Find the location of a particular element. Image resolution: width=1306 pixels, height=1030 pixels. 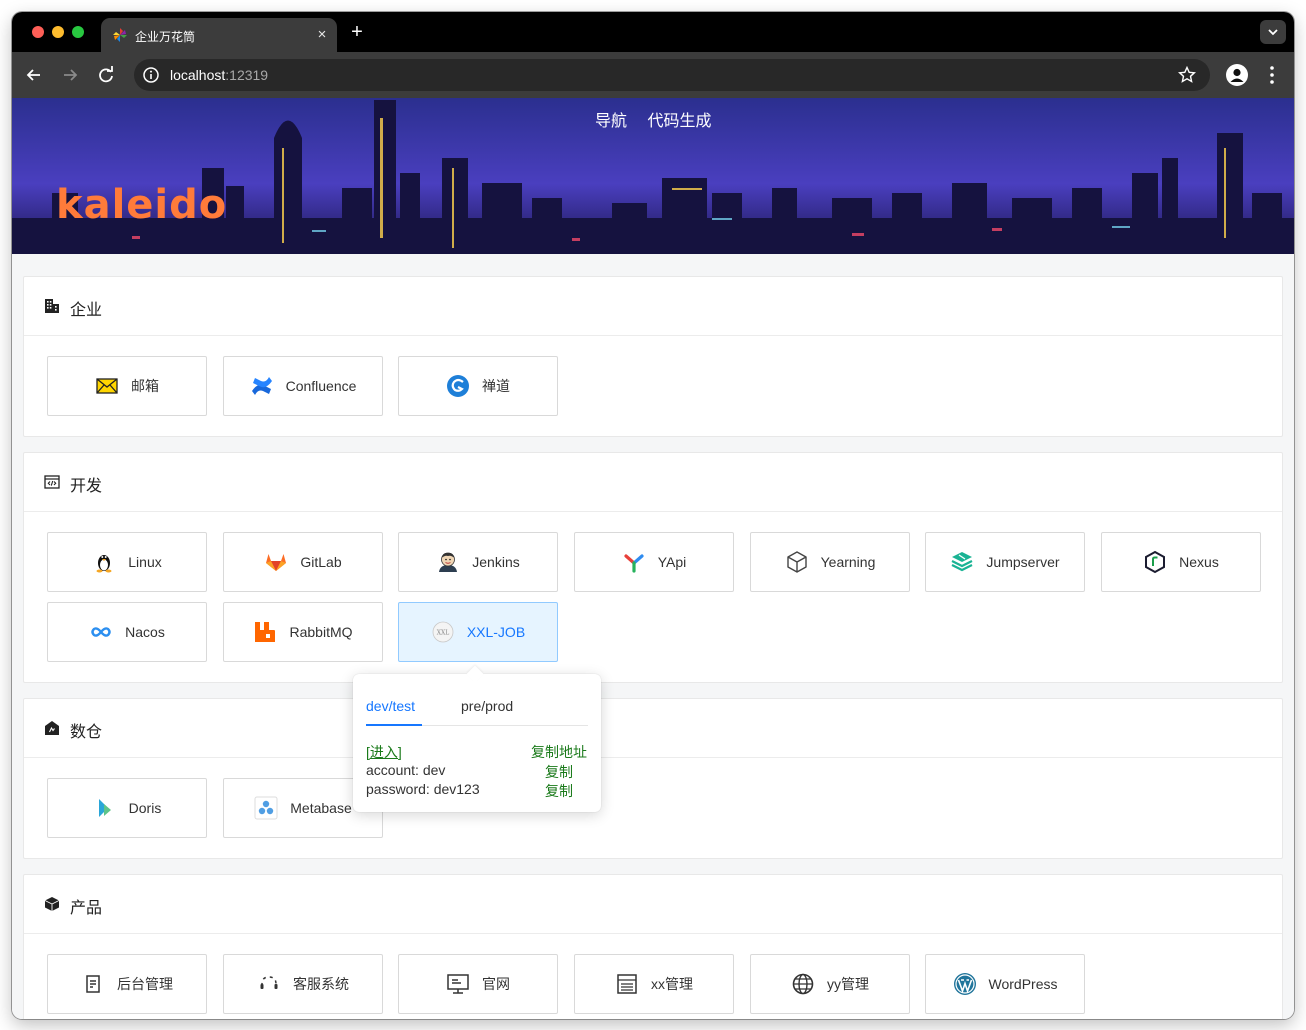

tab-search-button is located at coordinates (1273, 32).